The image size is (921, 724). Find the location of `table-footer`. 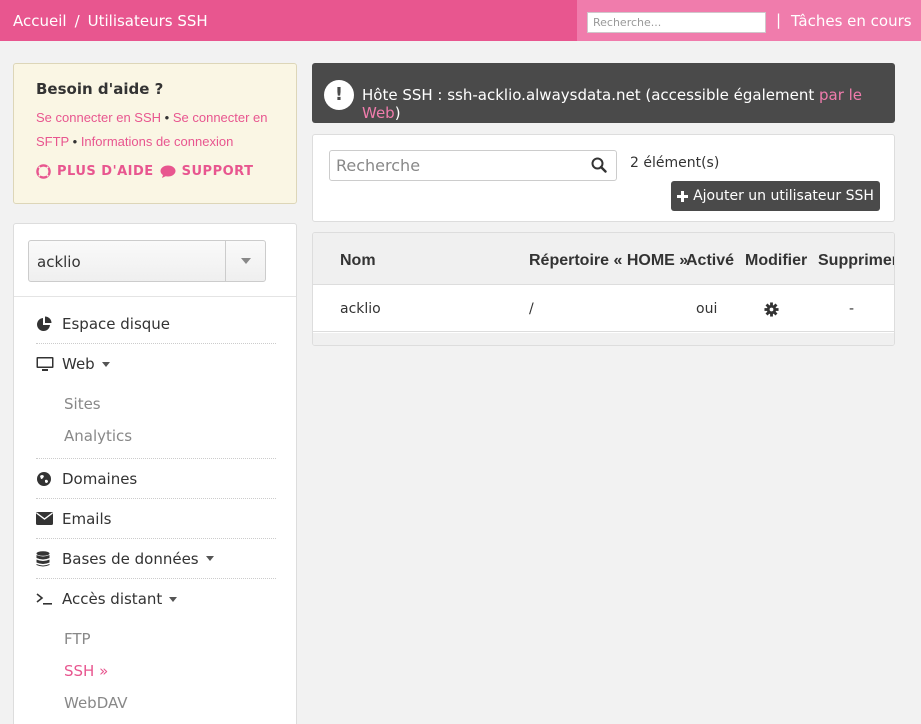

table-footer is located at coordinates (603, 339).